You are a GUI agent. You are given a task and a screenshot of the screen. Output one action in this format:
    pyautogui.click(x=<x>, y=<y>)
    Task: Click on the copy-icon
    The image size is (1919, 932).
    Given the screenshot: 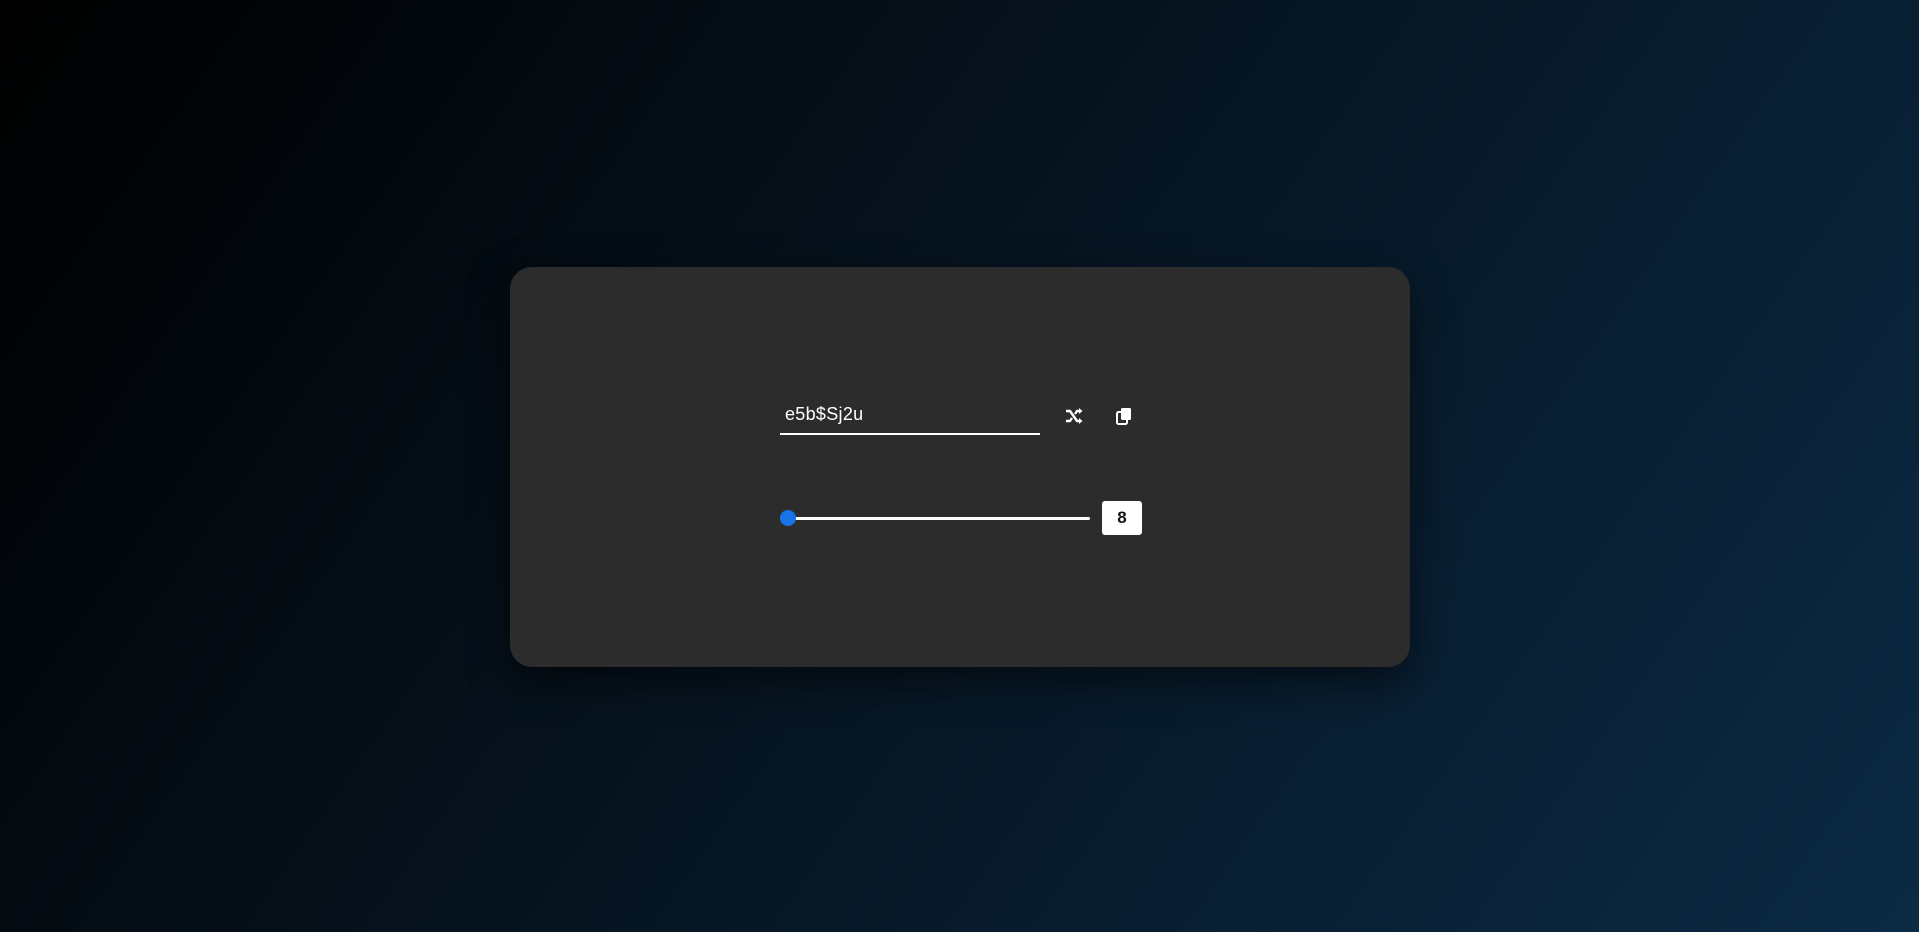 What is the action you would take?
    pyautogui.click(x=1124, y=417)
    